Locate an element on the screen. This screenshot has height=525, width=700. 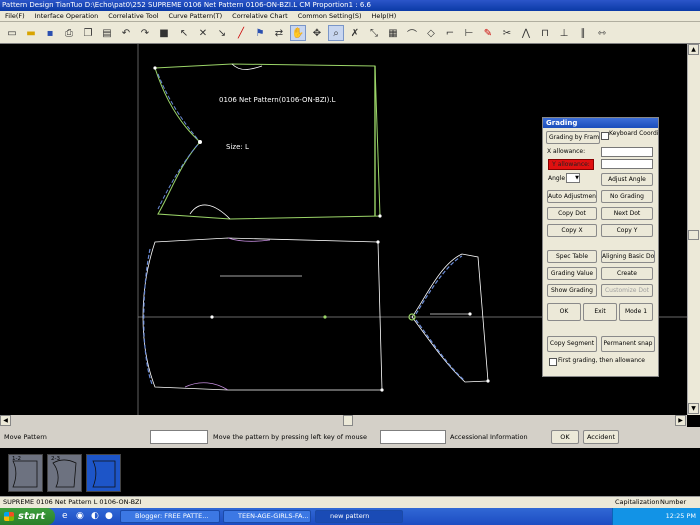
measure-icon: ⤡ is located at coordinates (374, 33).